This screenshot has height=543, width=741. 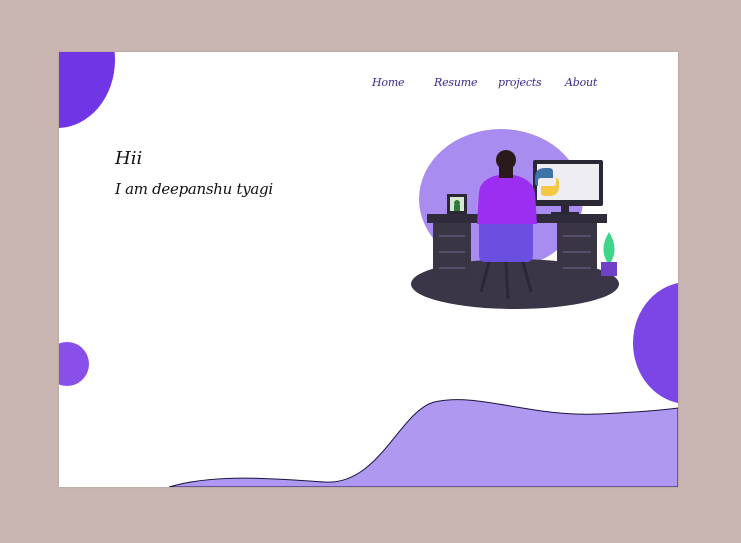 I want to click on hero-greeting: Hii, so click(x=129, y=158).